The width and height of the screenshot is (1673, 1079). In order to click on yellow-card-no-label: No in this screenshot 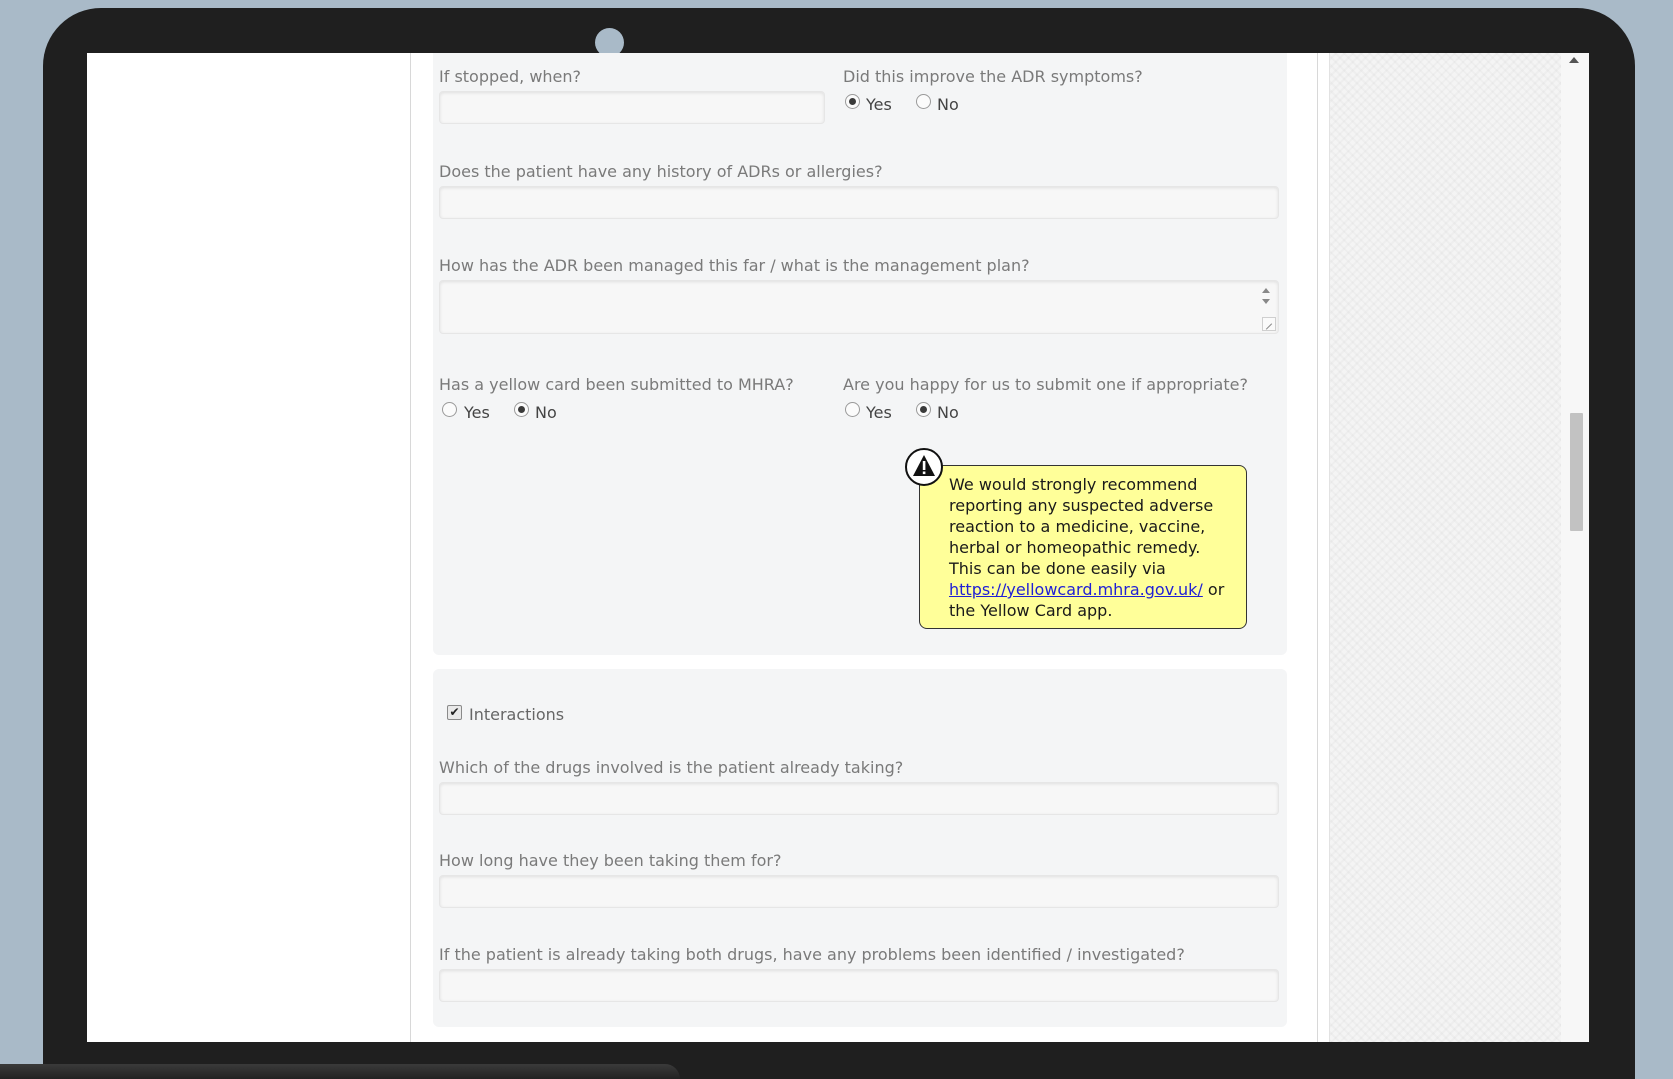, I will do `click(546, 412)`.